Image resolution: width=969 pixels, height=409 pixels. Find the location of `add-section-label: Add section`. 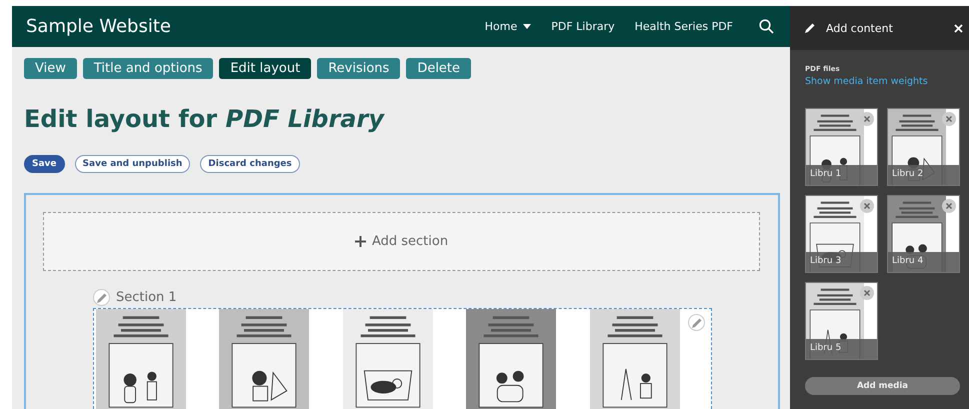

add-section-label: Add section is located at coordinates (410, 241).